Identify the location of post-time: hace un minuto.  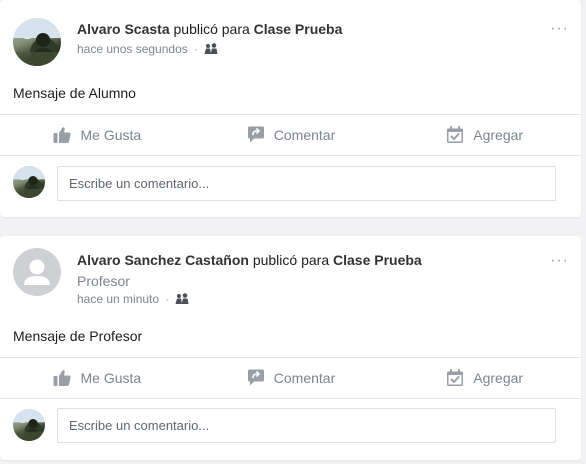
(118, 299).